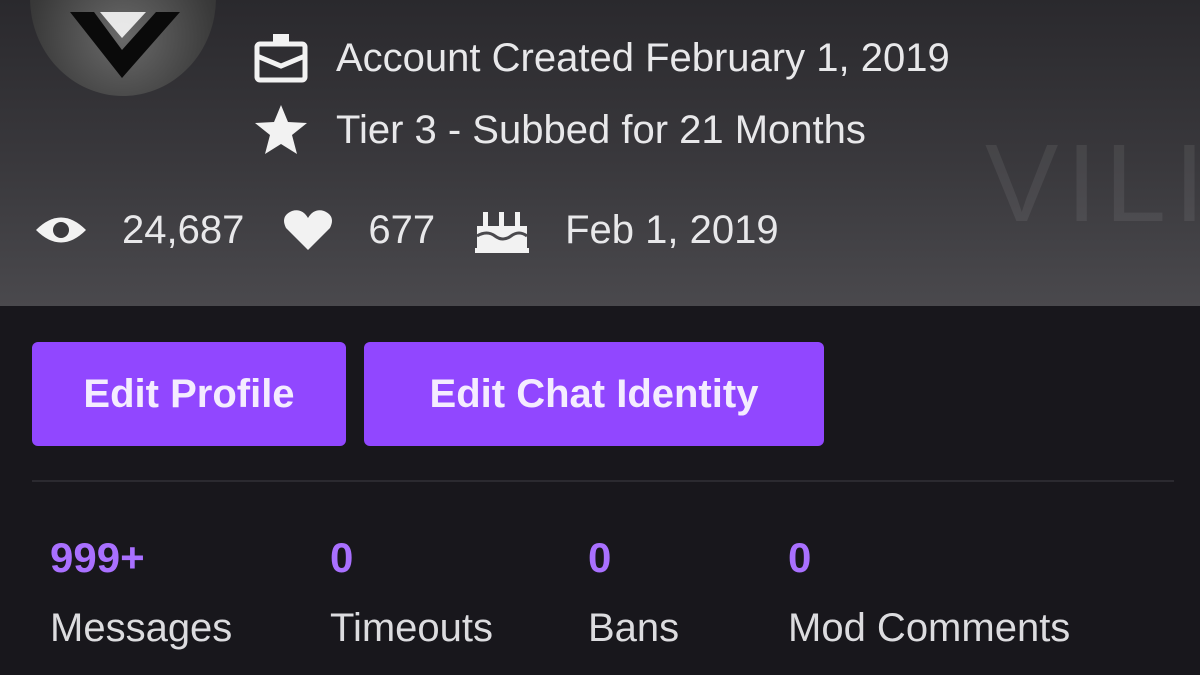 Image resolution: width=1200 pixels, height=675 pixels. I want to click on views-count: 24,687, so click(183, 229).